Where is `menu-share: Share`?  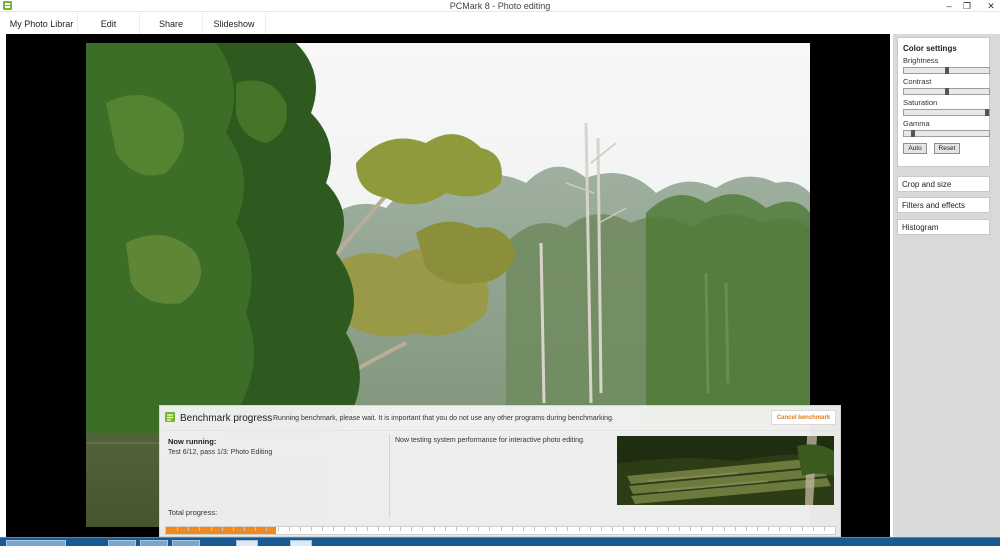 menu-share: Share is located at coordinates (171, 23).